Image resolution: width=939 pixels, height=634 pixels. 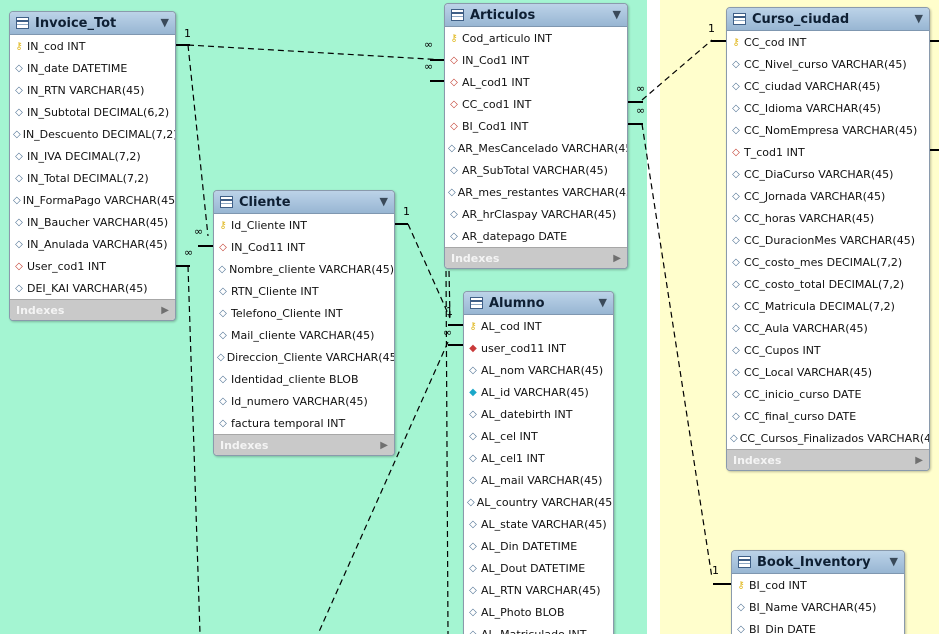 What do you see at coordinates (828, 438) in the screenshot?
I see `column-row: ◇ CC_Cursos_Finalizados VARCHAR(45)` at bounding box center [828, 438].